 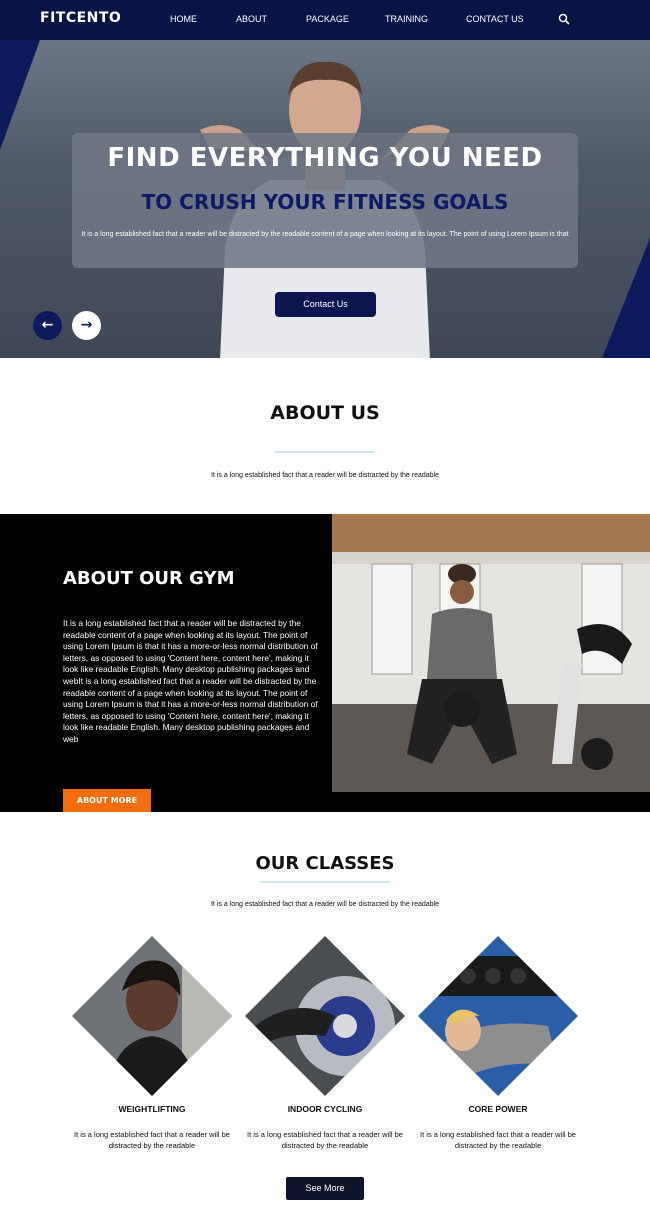 What do you see at coordinates (149, 578) in the screenshot?
I see `about-gym-title: ABOUT OUR GYM` at bounding box center [149, 578].